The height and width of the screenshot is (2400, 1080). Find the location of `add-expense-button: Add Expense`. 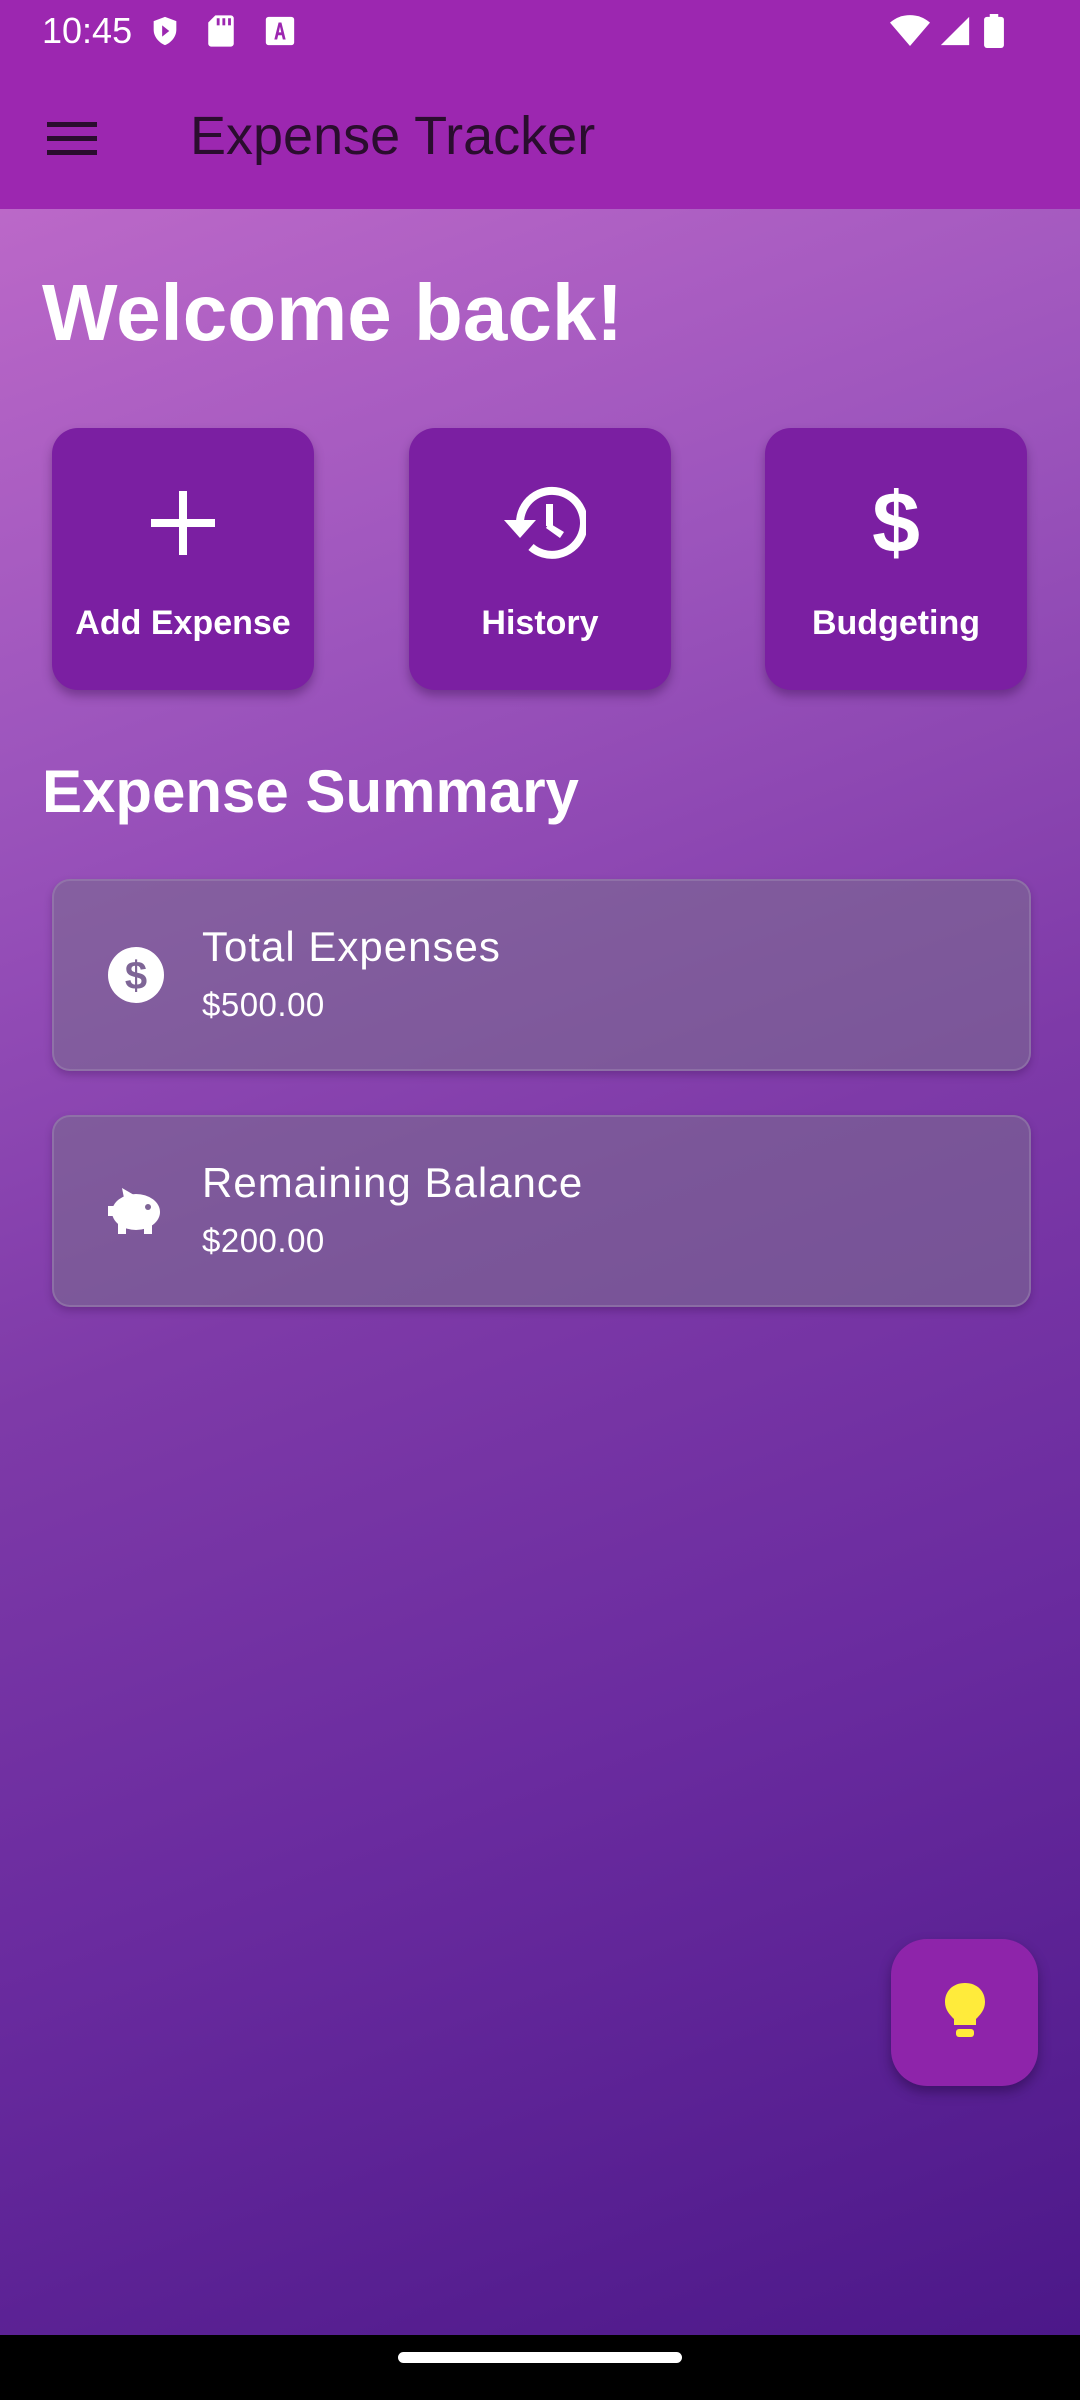

add-expense-button: Add Expense is located at coordinates (183, 559).